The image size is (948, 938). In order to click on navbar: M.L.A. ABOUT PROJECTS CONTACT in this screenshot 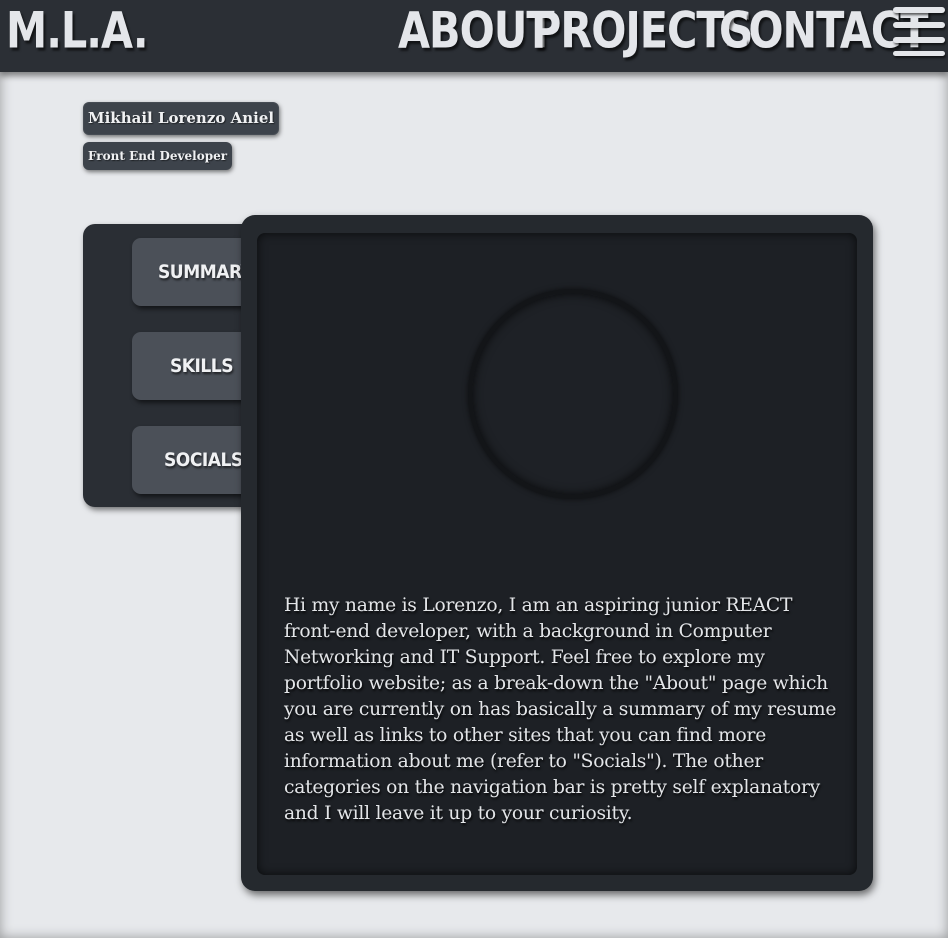, I will do `click(474, 36)`.